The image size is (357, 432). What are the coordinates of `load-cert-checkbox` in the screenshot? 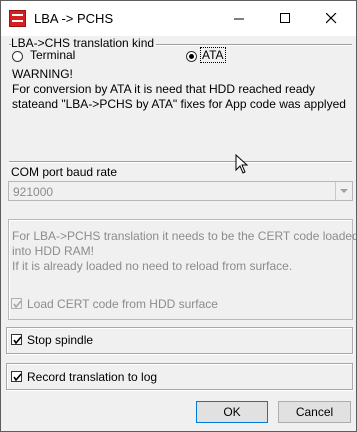 It's located at (16, 303).